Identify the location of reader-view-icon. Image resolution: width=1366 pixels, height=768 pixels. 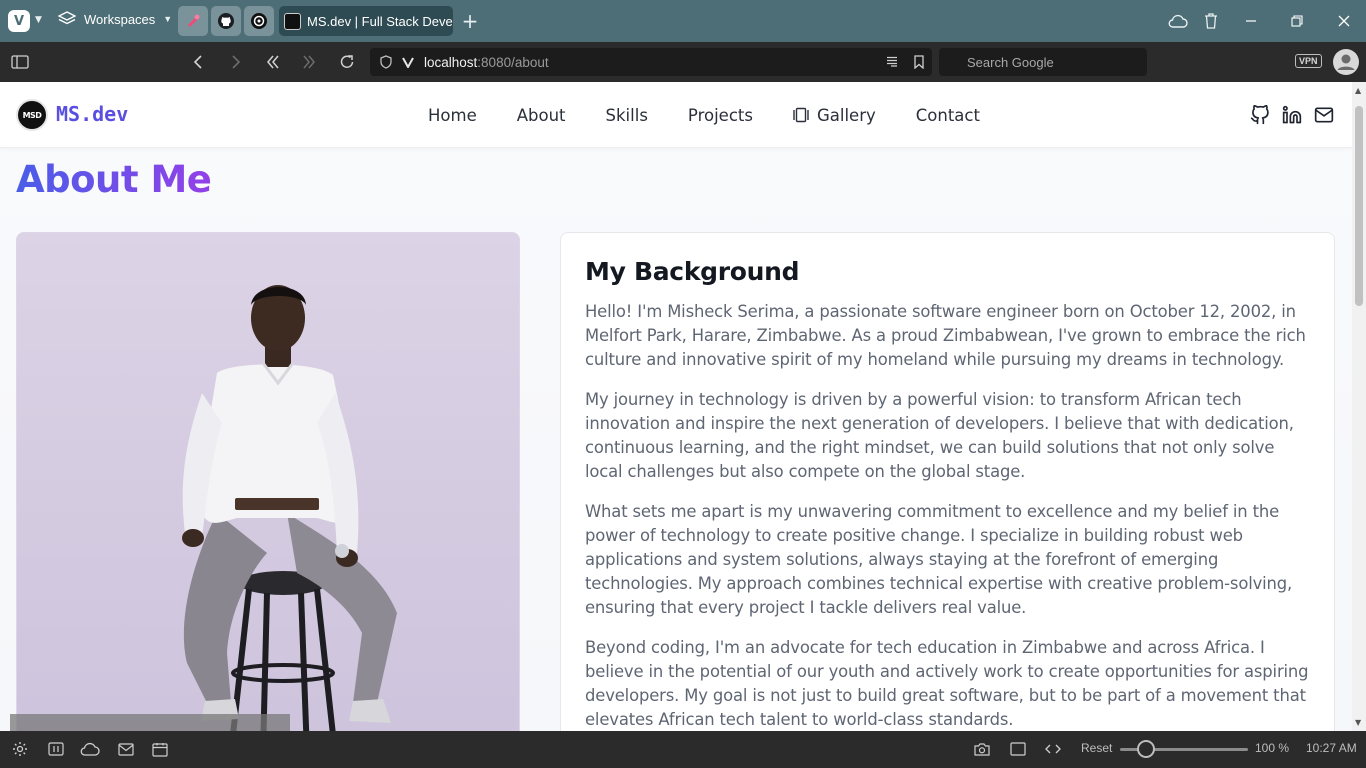
(892, 61).